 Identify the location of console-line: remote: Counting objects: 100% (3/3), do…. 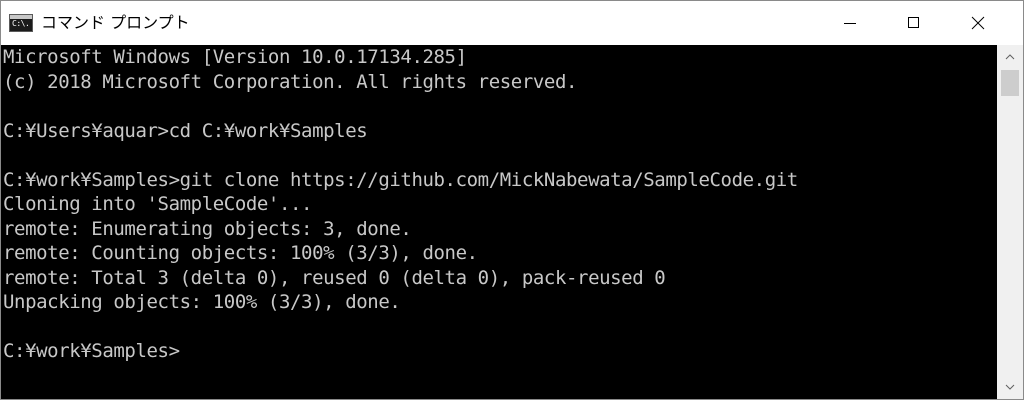
(240, 253).